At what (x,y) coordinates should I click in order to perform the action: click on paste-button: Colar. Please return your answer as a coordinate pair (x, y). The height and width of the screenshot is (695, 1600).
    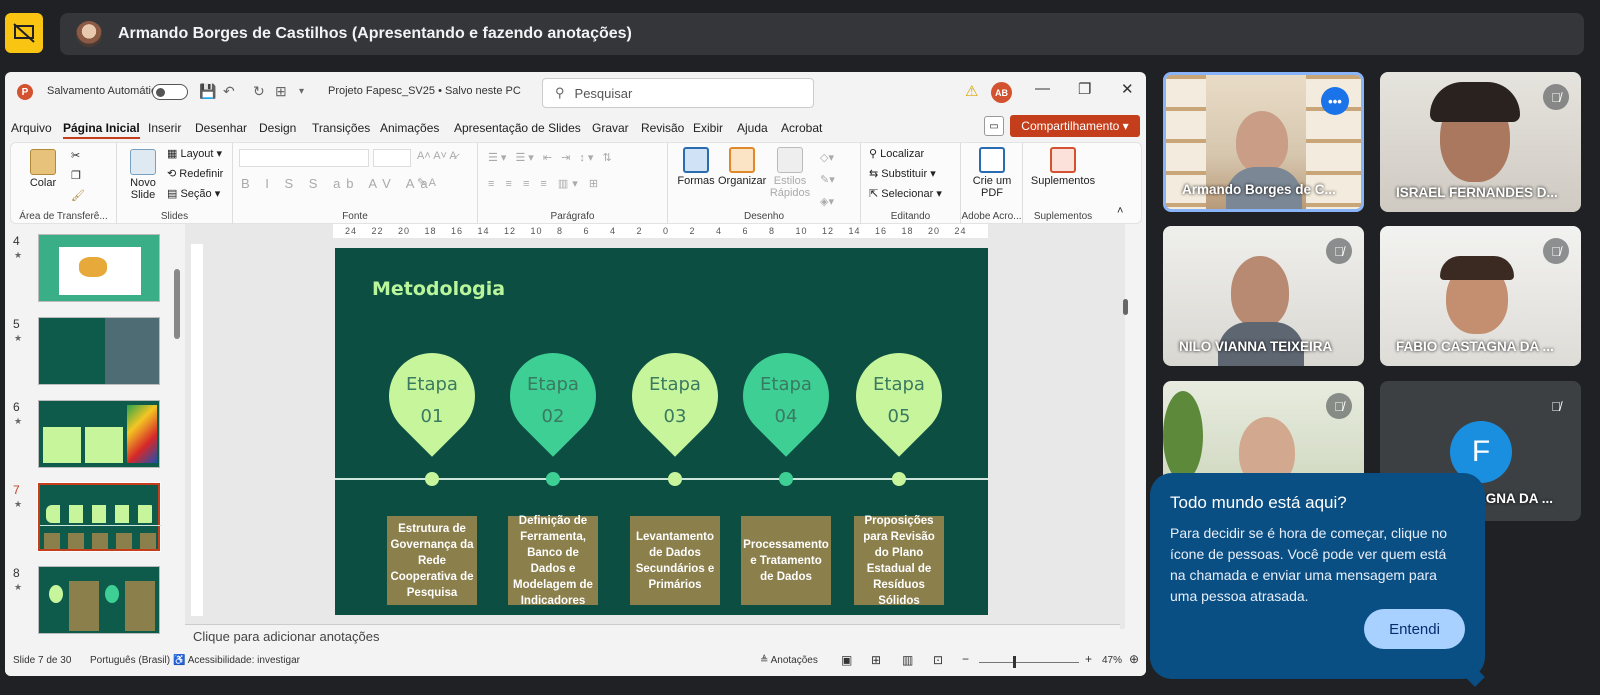
    Looking at the image, I should click on (43, 169).